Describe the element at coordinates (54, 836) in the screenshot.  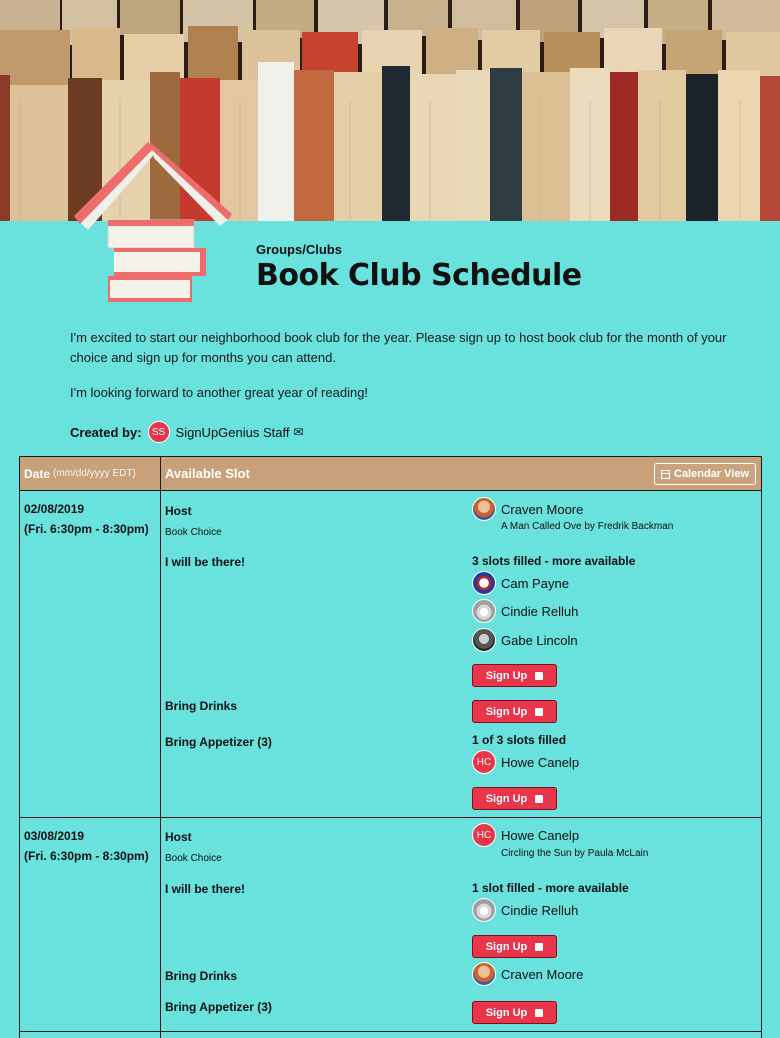
I see `row-date: 03/08/2019` at that location.